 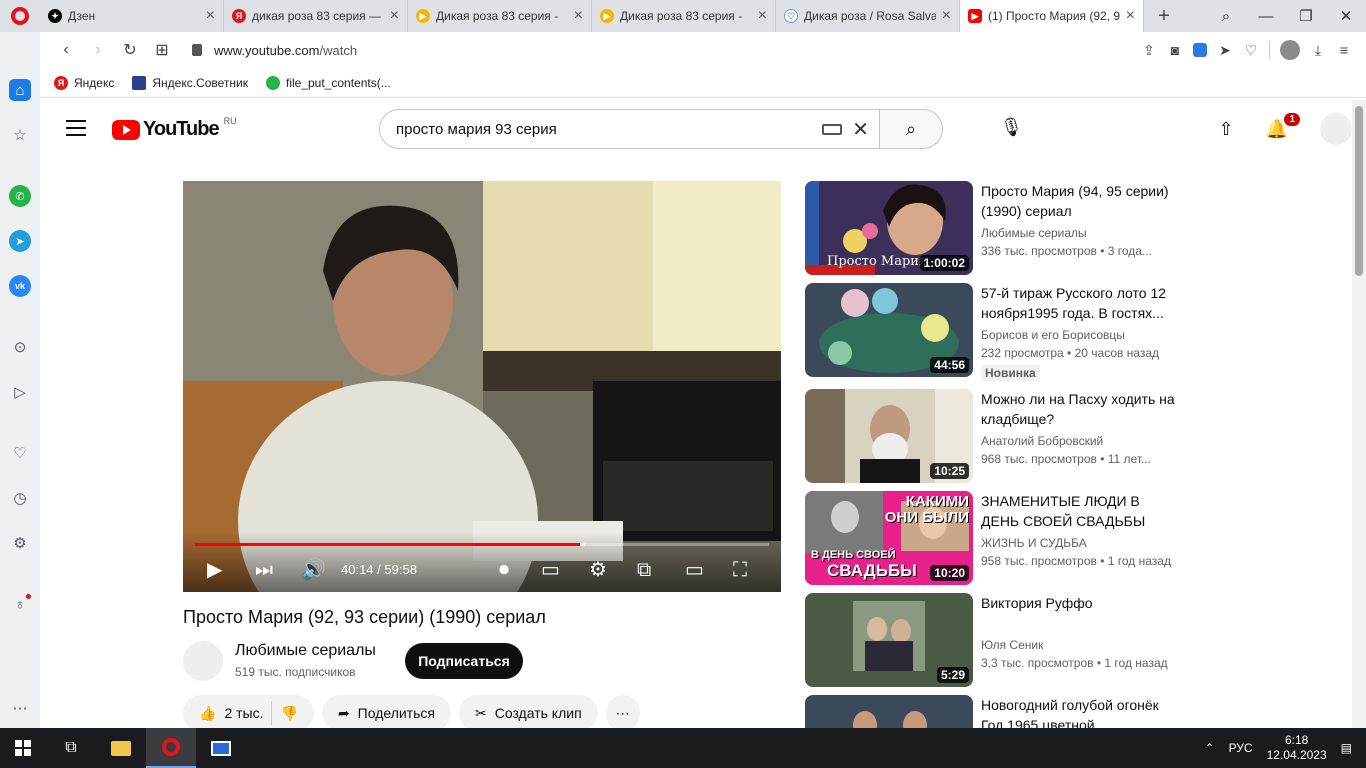 I want to click on browser-tab: Я дикая роза 83 серия — ×, so click(x=316, y=16).